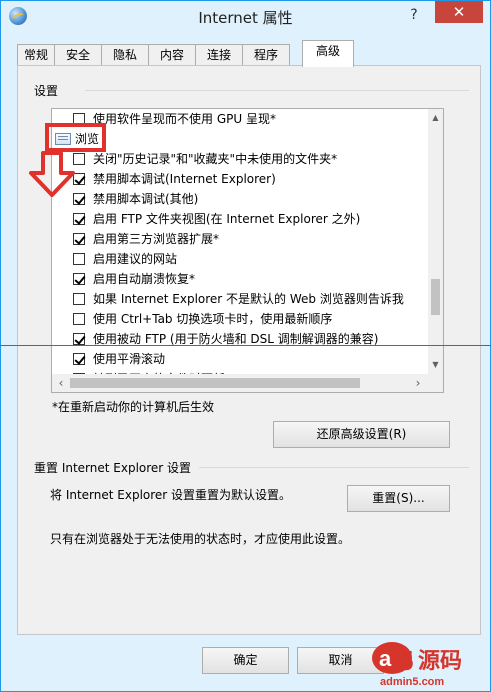 The width and height of the screenshot is (491, 692). What do you see at coordinates (459, 12) in the screenshot?
I see `close-button: ✕` at bounding box center [459, 12].